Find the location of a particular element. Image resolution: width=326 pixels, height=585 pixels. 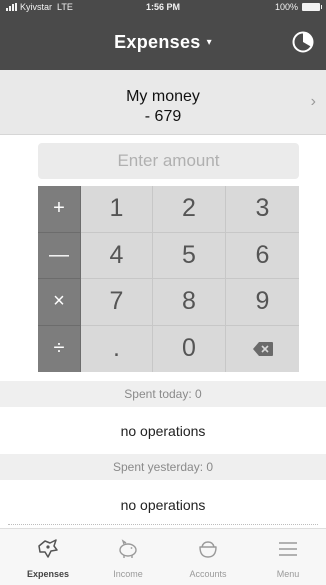

battery-percent: 100% is located at coordinates (286, 7).